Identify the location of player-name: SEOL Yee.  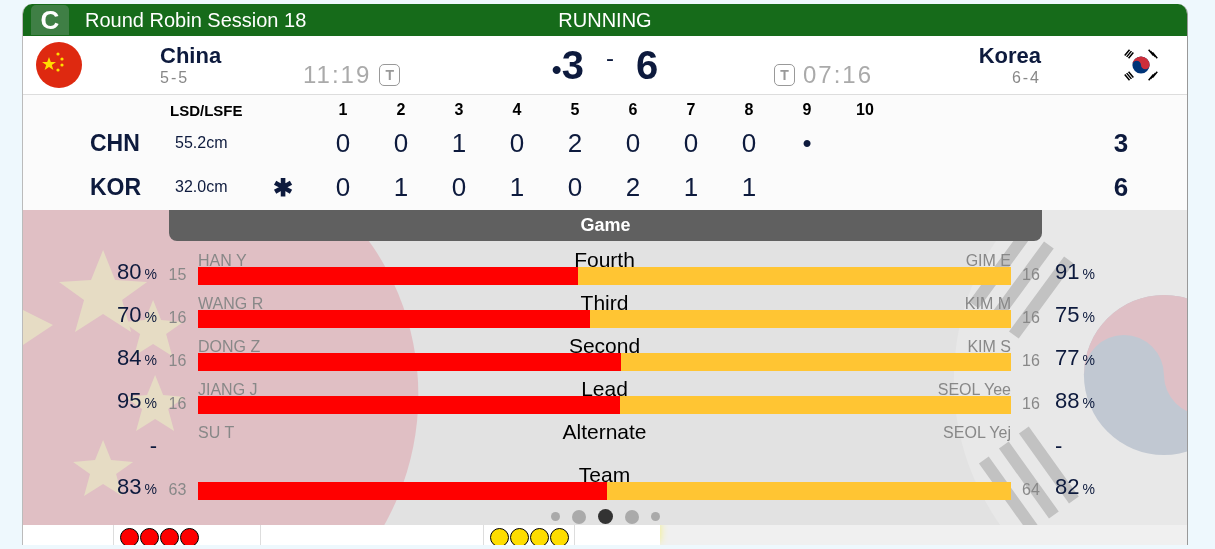
(974, 389).